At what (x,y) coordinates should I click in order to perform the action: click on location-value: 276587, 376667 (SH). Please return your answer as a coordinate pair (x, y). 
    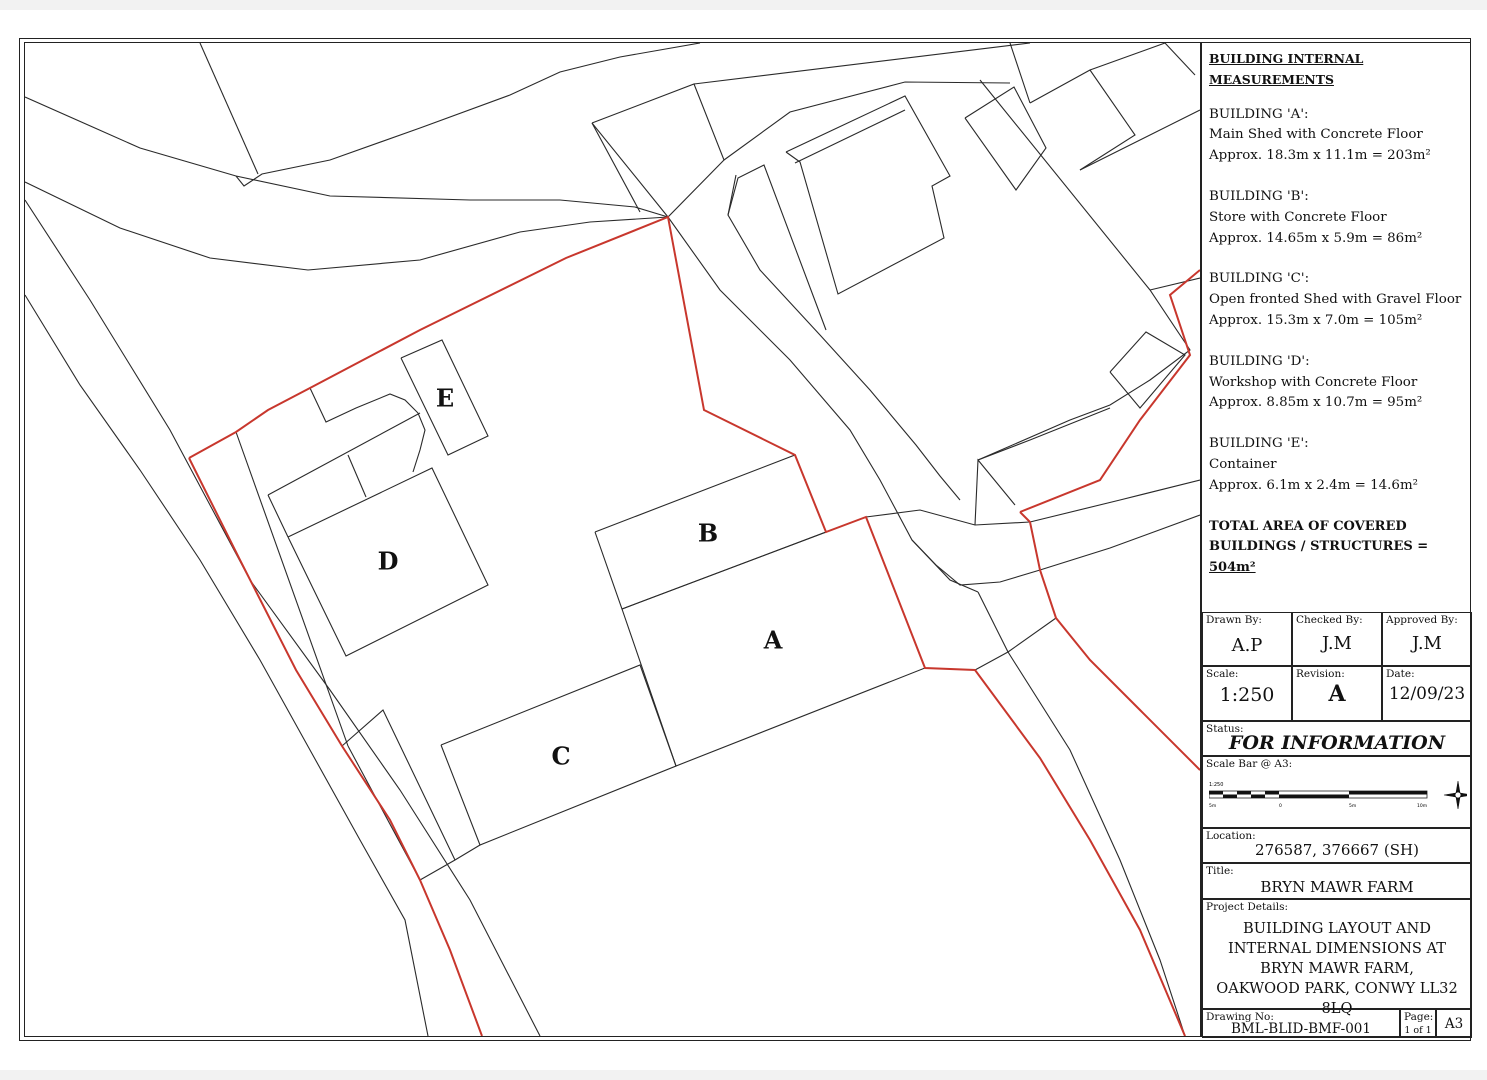
    Looking at the image, I should click on (1337, 850).